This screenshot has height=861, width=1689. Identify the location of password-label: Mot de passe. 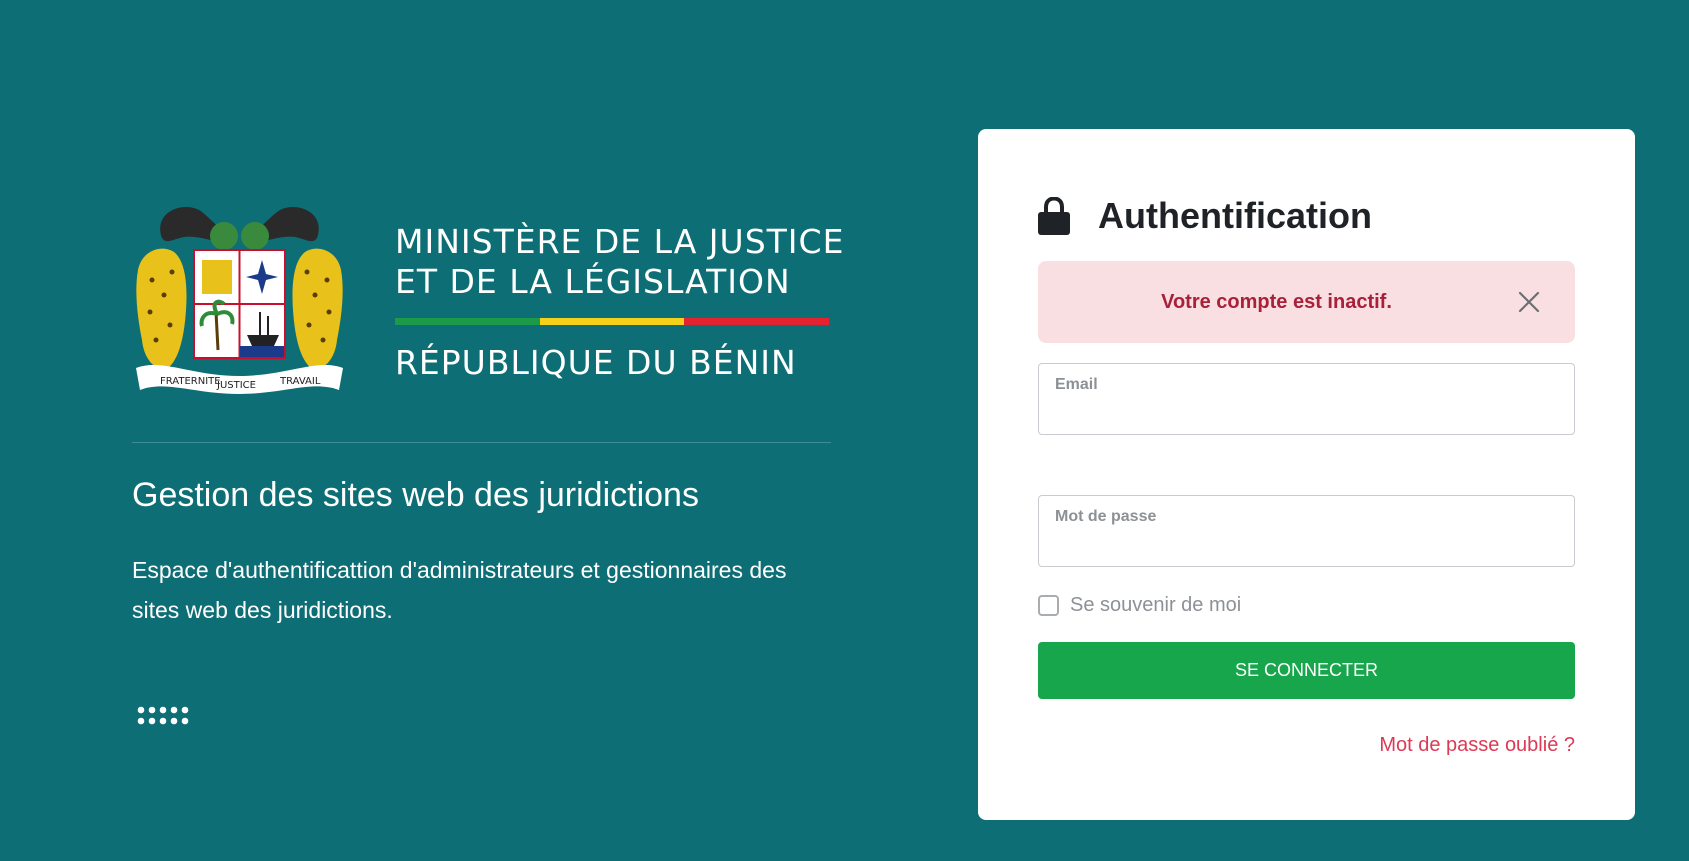
(1106, 516).